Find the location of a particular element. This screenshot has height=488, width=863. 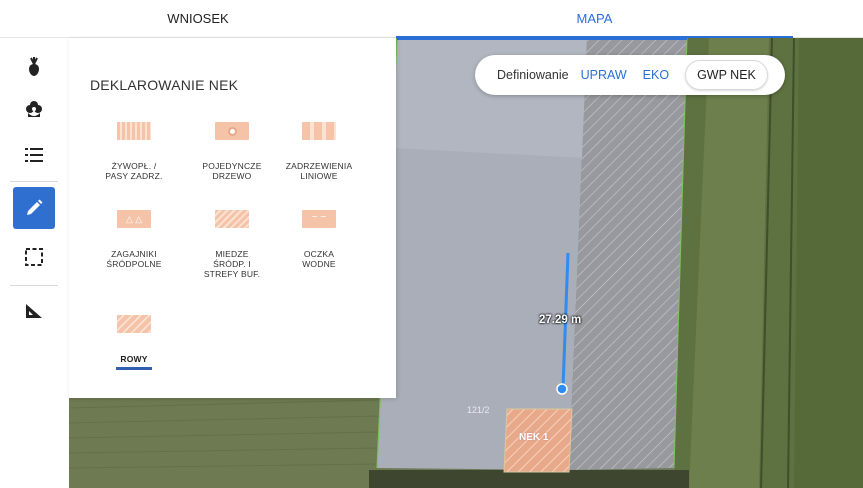

option-eko: EKO is located at coordinates (656, 75).